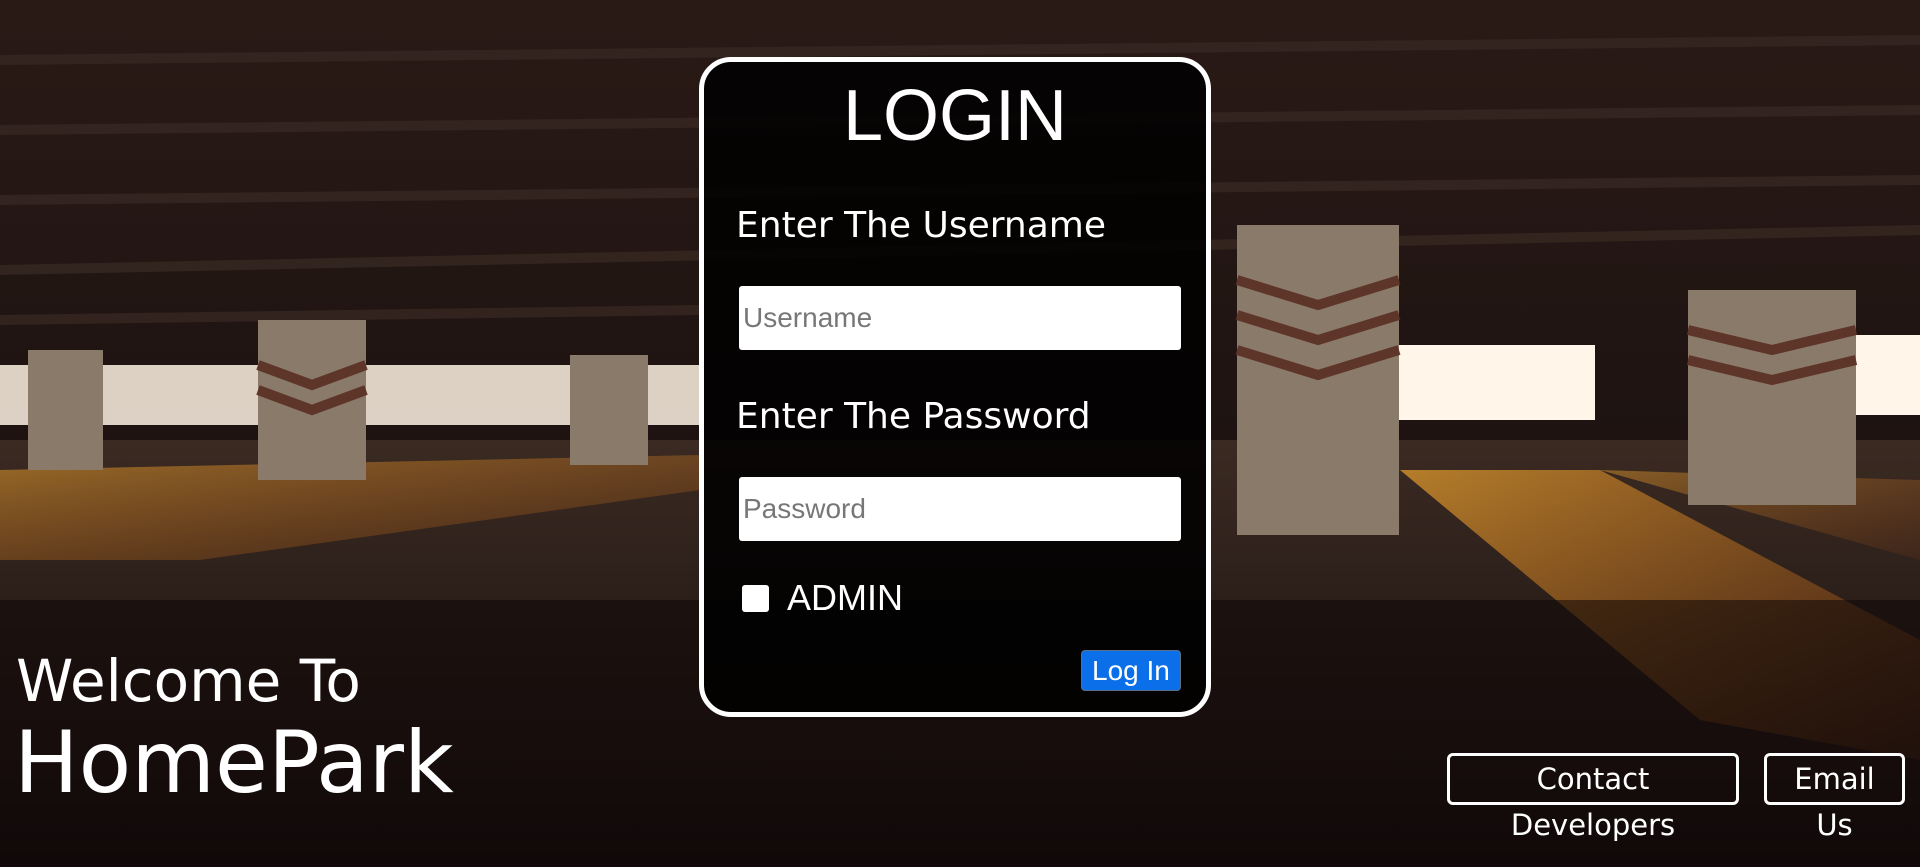  I want to click on admin-option: ADMIN, so click(822, 597).